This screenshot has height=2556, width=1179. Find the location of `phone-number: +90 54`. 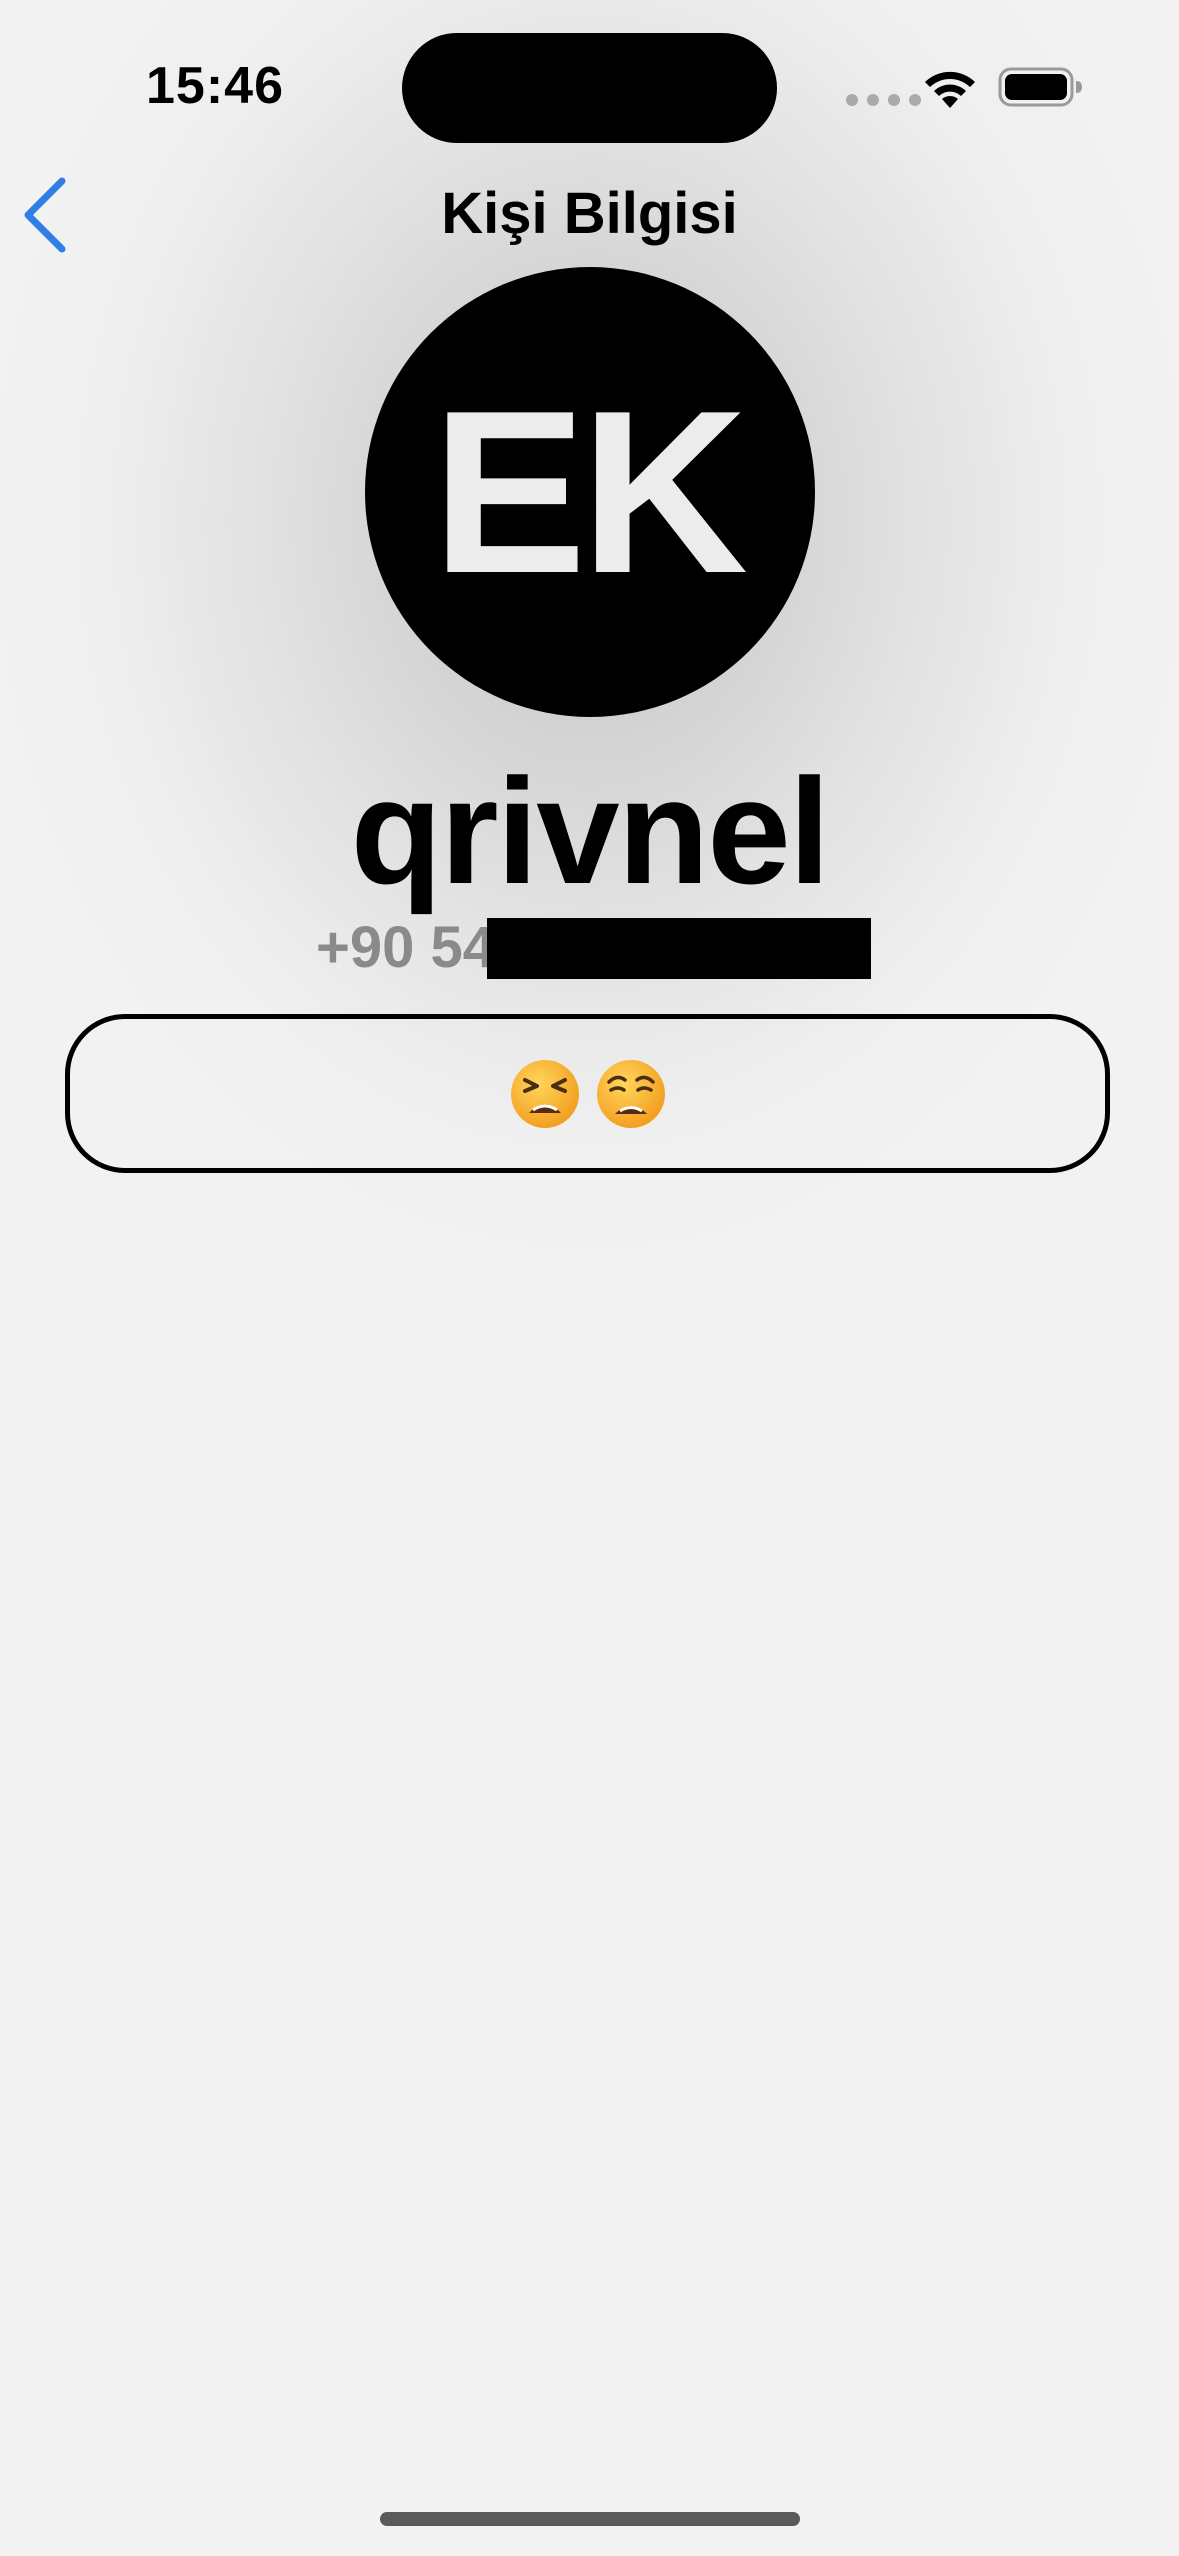

phone-number: +90 54 is located at coordinates (406, 947).